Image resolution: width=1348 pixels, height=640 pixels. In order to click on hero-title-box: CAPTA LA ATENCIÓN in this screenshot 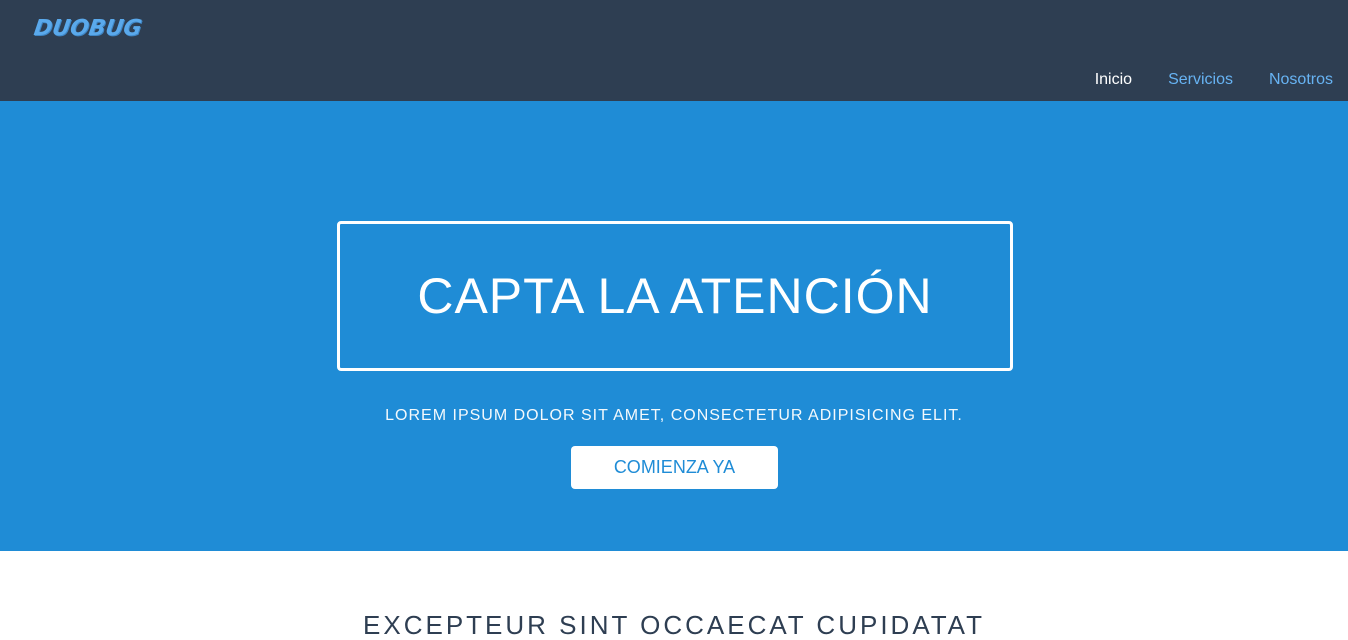, I will do `click(675, 296)`.